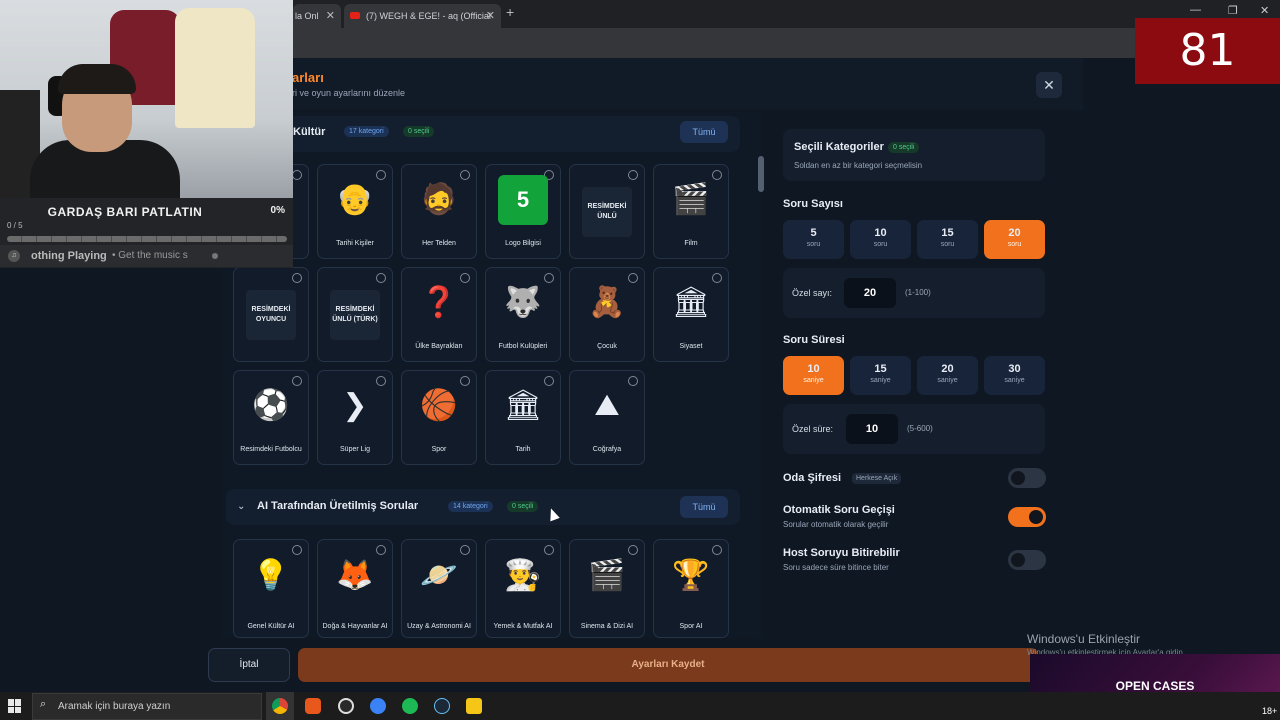 The height and width of the screenshot is (720, 1280). I want to click on custom-time-input: 10, so click(872, 429).